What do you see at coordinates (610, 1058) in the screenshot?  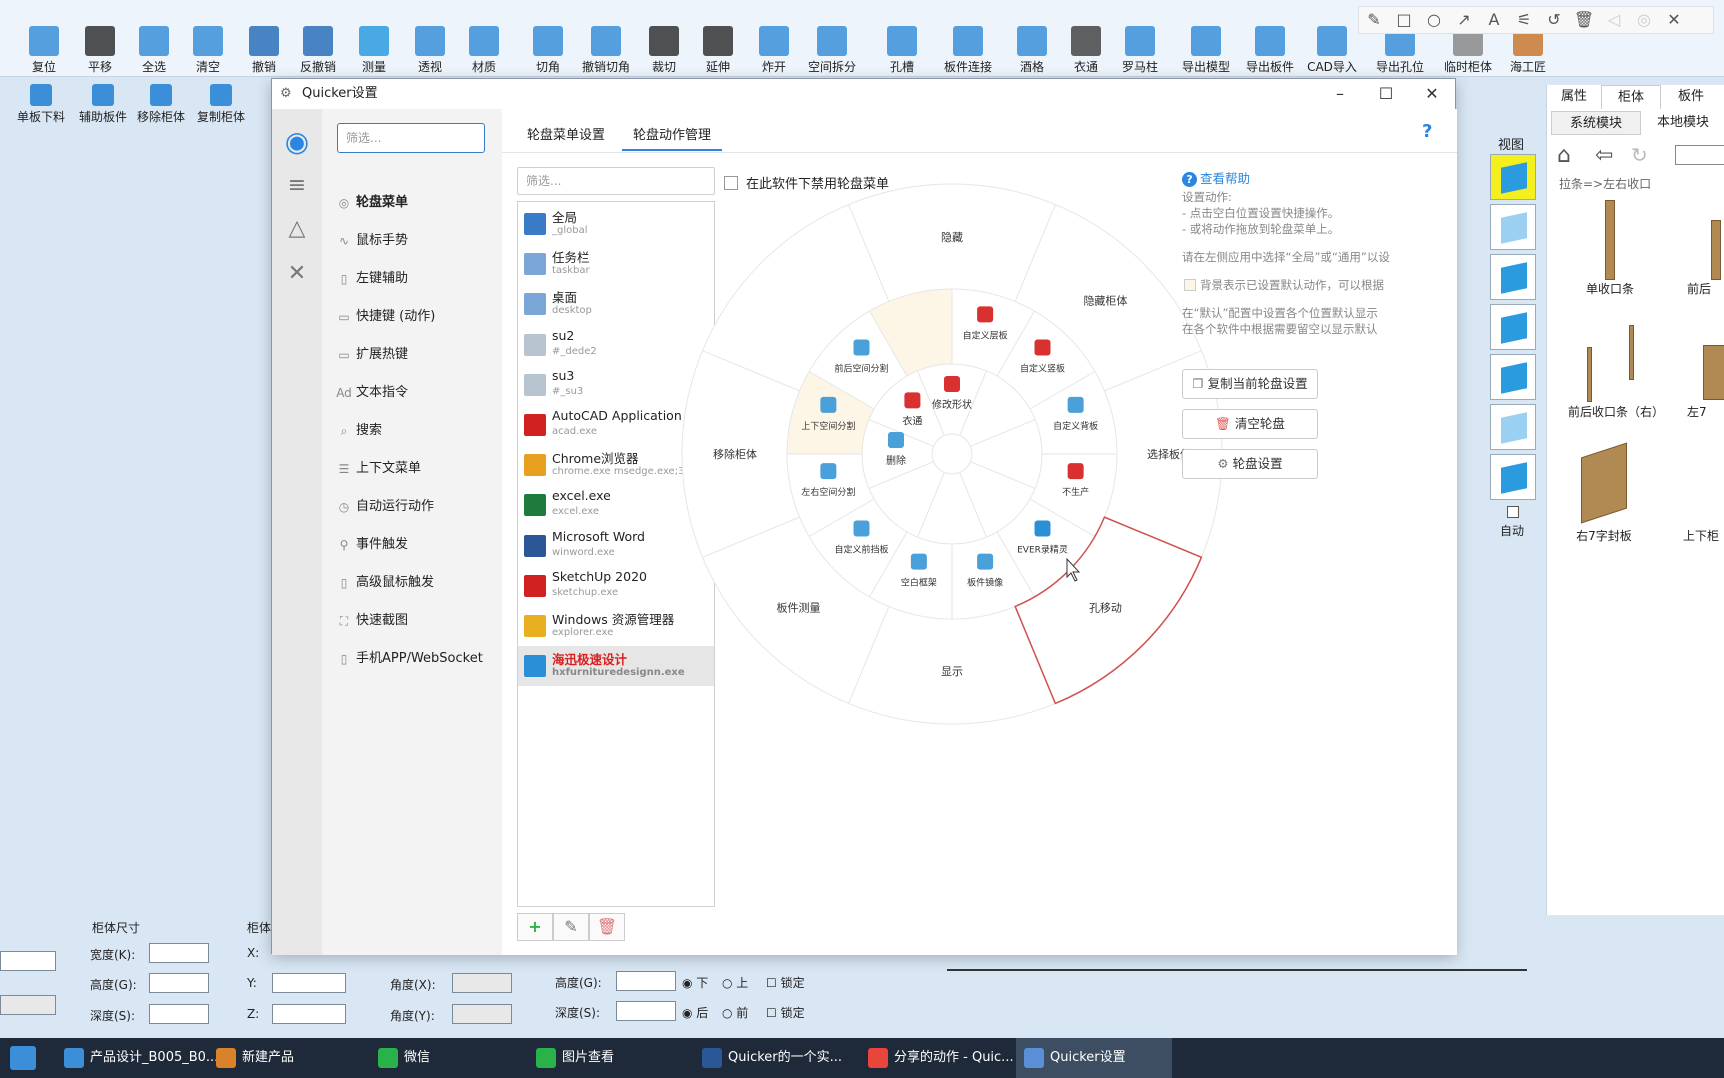 I see `taskbar-item: 图片查看` at bounding box center [610, 1058].